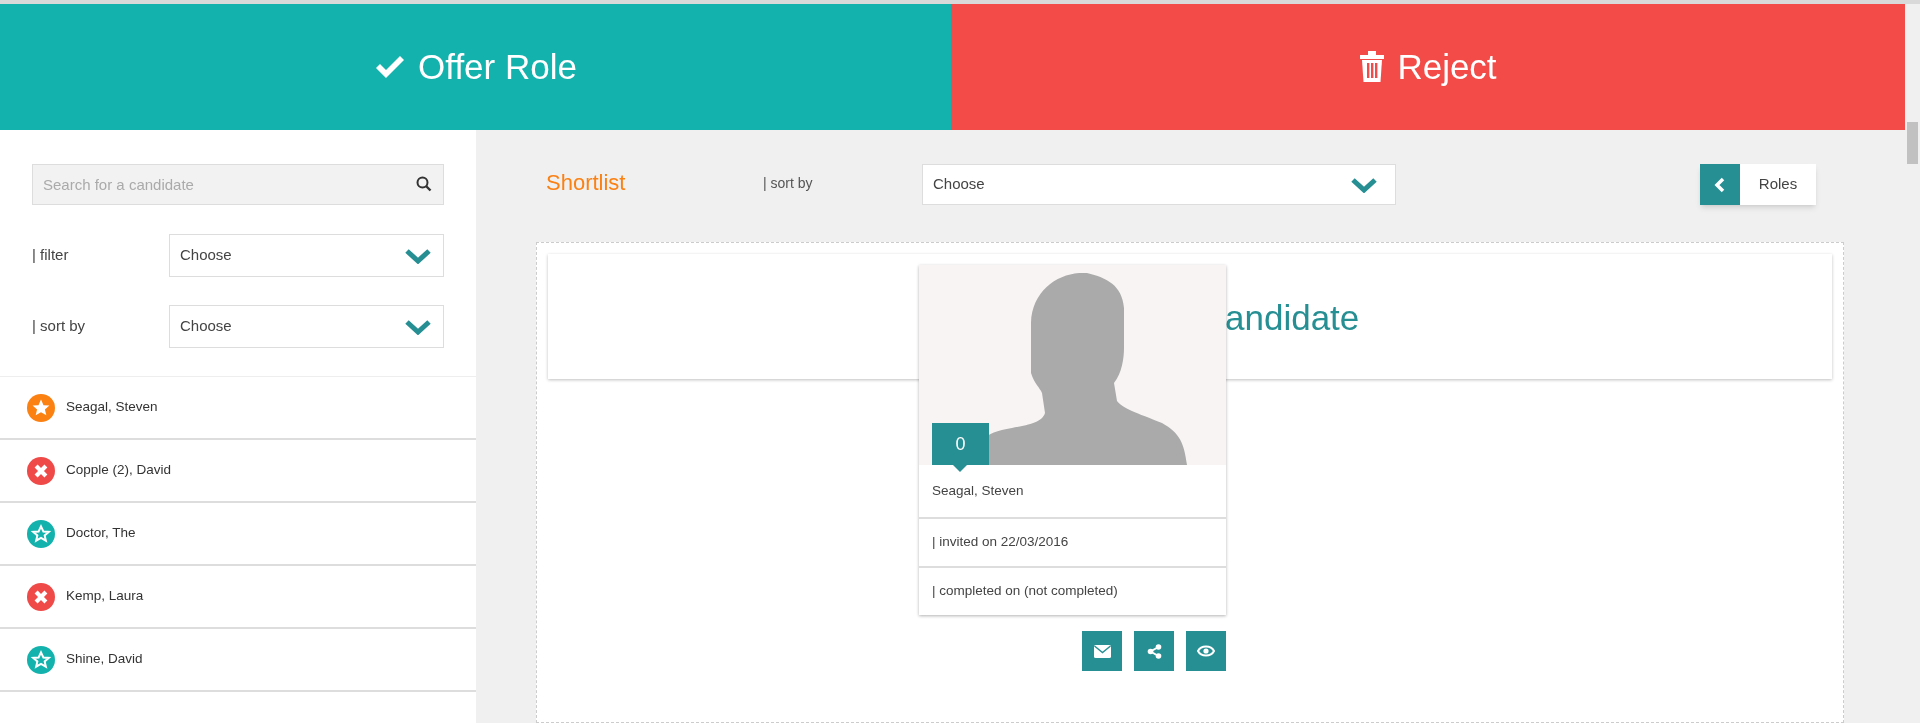 The width and height of the screenshot is (1920, 723). What do you see at coordinates (238, 597) in the screenshot?
I see `candidate-list-item: Kemp, Laura` at bounding box center [238, 597].